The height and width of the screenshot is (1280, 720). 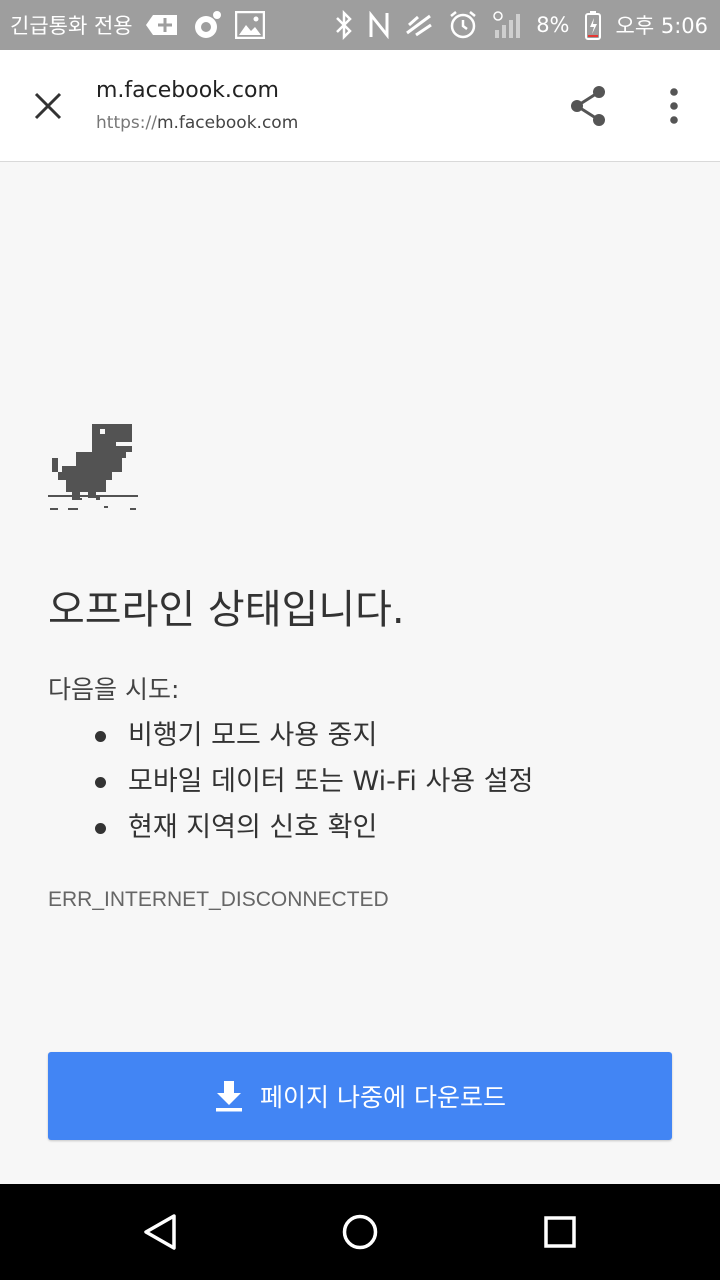 I want to click on close-button, so click(x=48, y=106).